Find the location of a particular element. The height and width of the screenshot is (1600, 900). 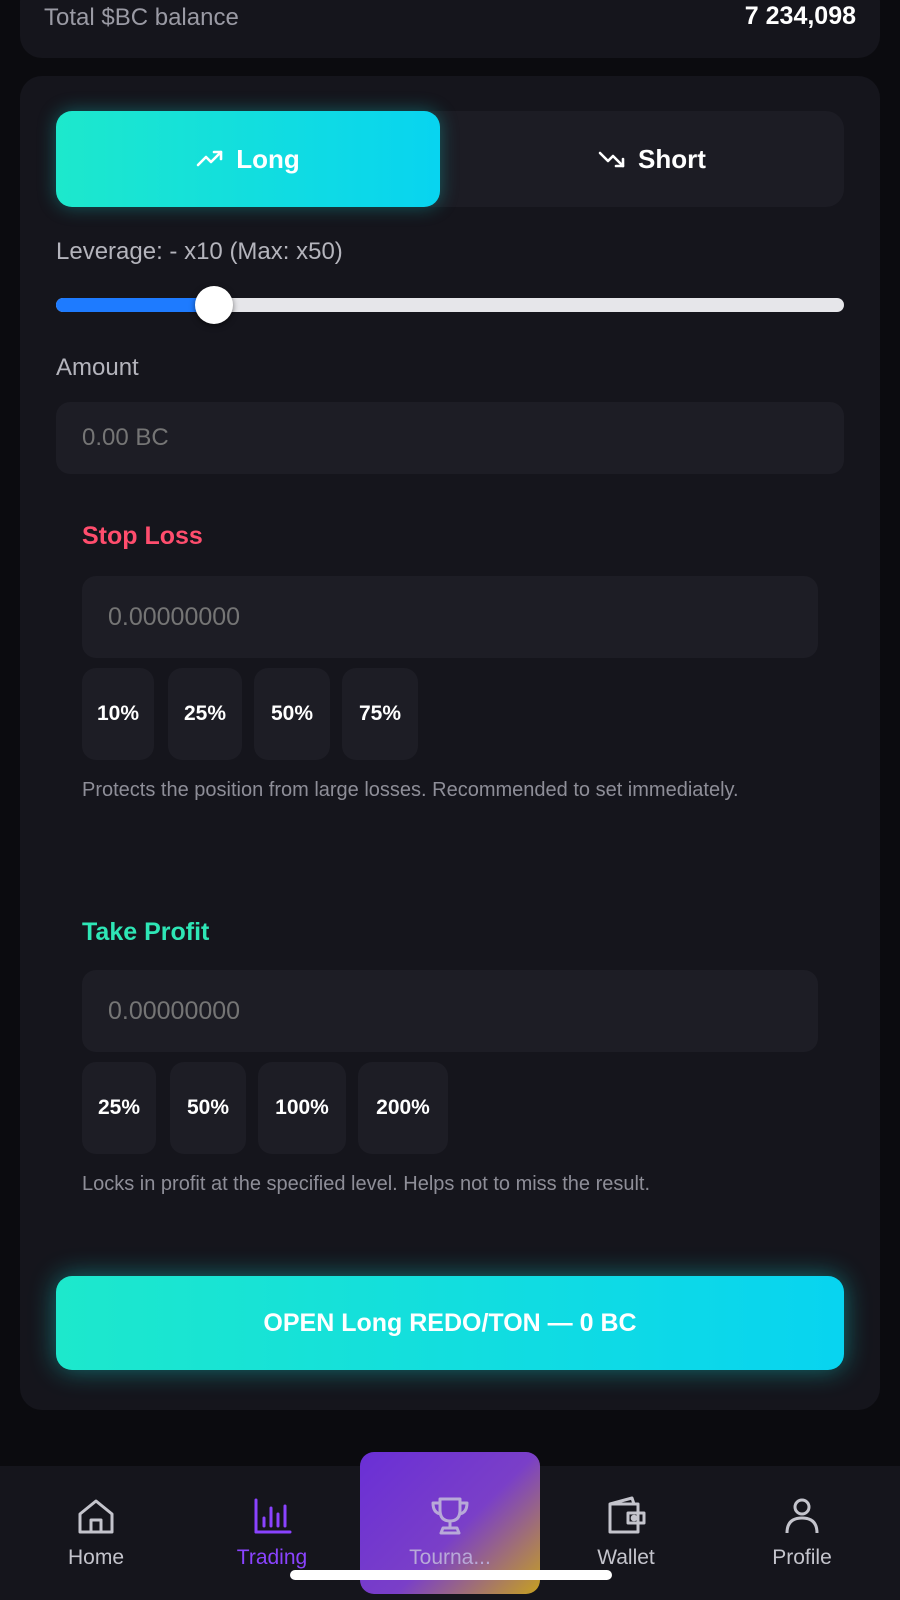

position-side-toggle: Long Short is located at coordinates (450, 159).